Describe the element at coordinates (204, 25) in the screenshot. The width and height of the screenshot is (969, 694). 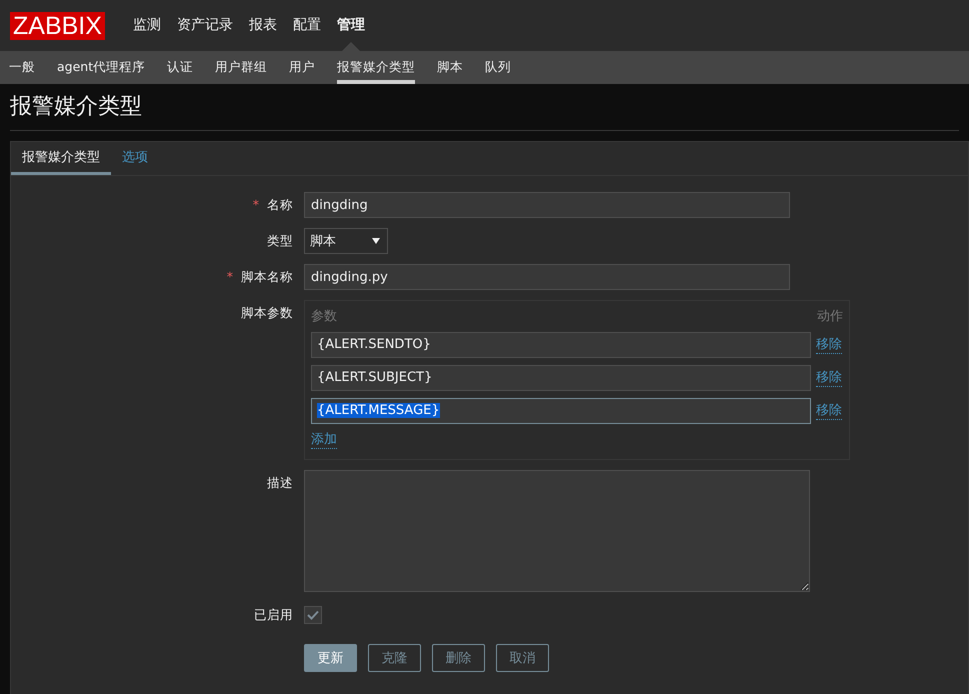
I see `main-menu-item: 资产记录` at that location.